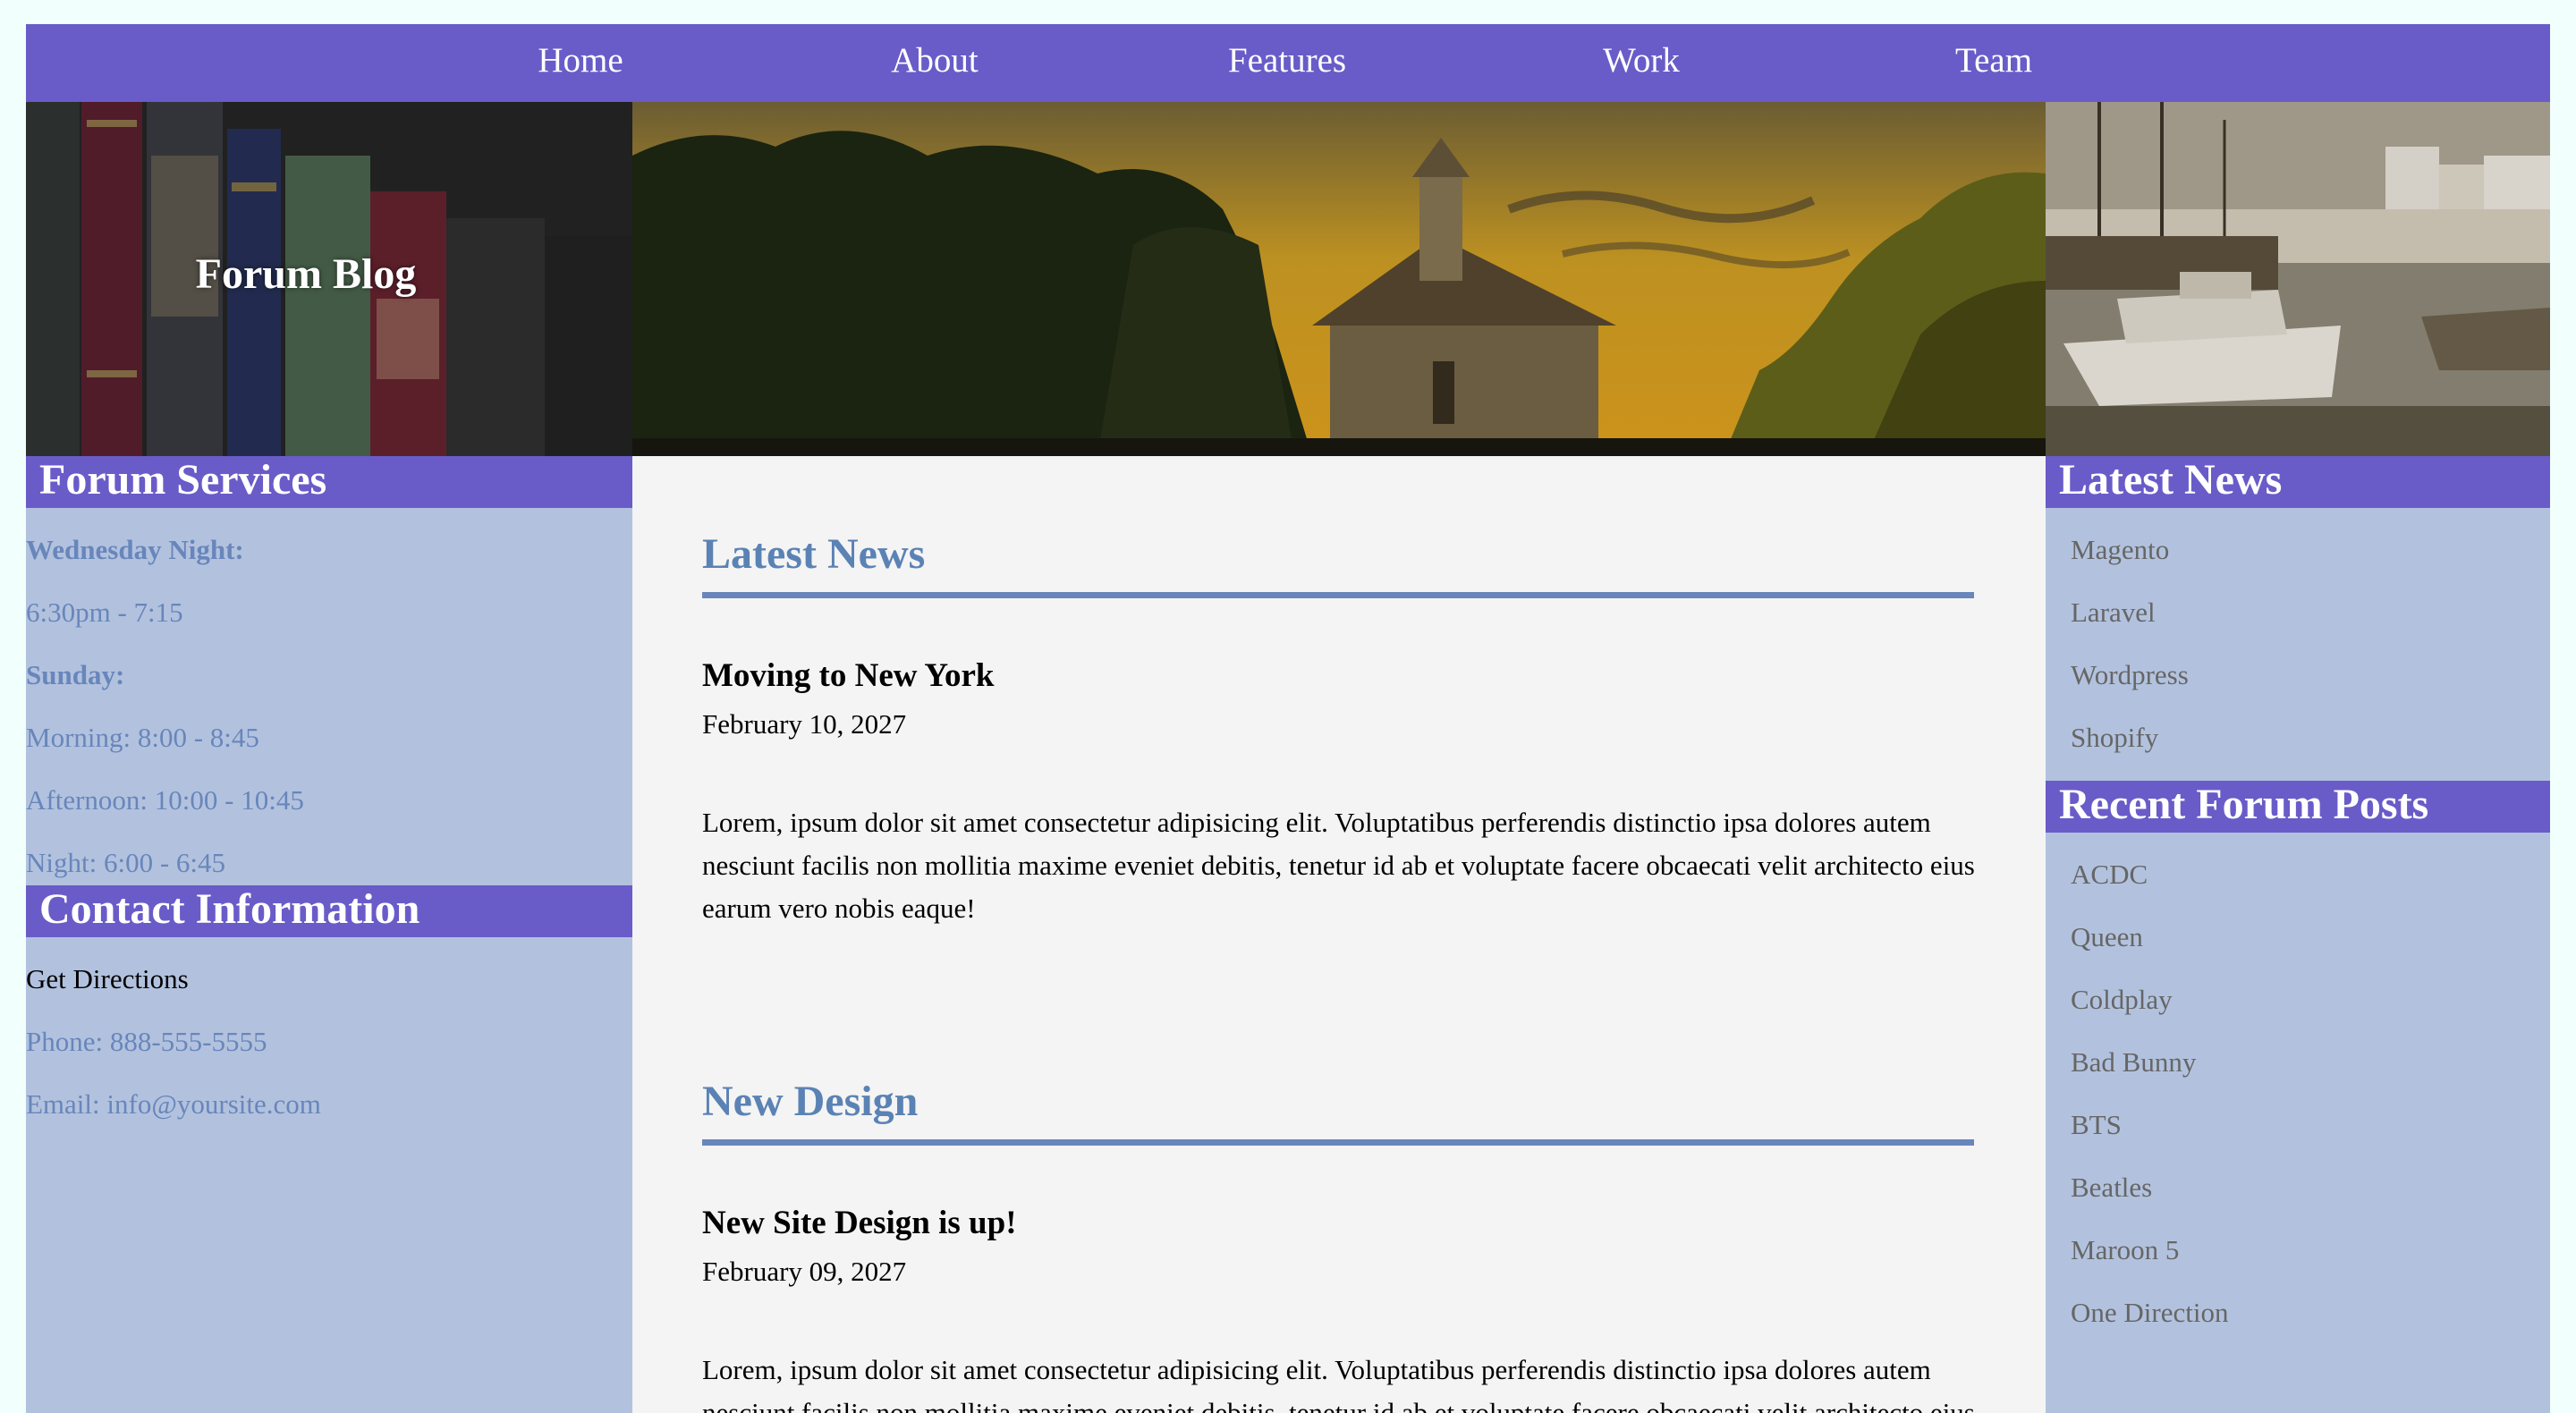 The height and width of the screenshot is (1413, 2576). Describe the element at coordinates (146, 1041) in the screenshot. I see `phone-number: Phone: 888-555-5555` at that location.